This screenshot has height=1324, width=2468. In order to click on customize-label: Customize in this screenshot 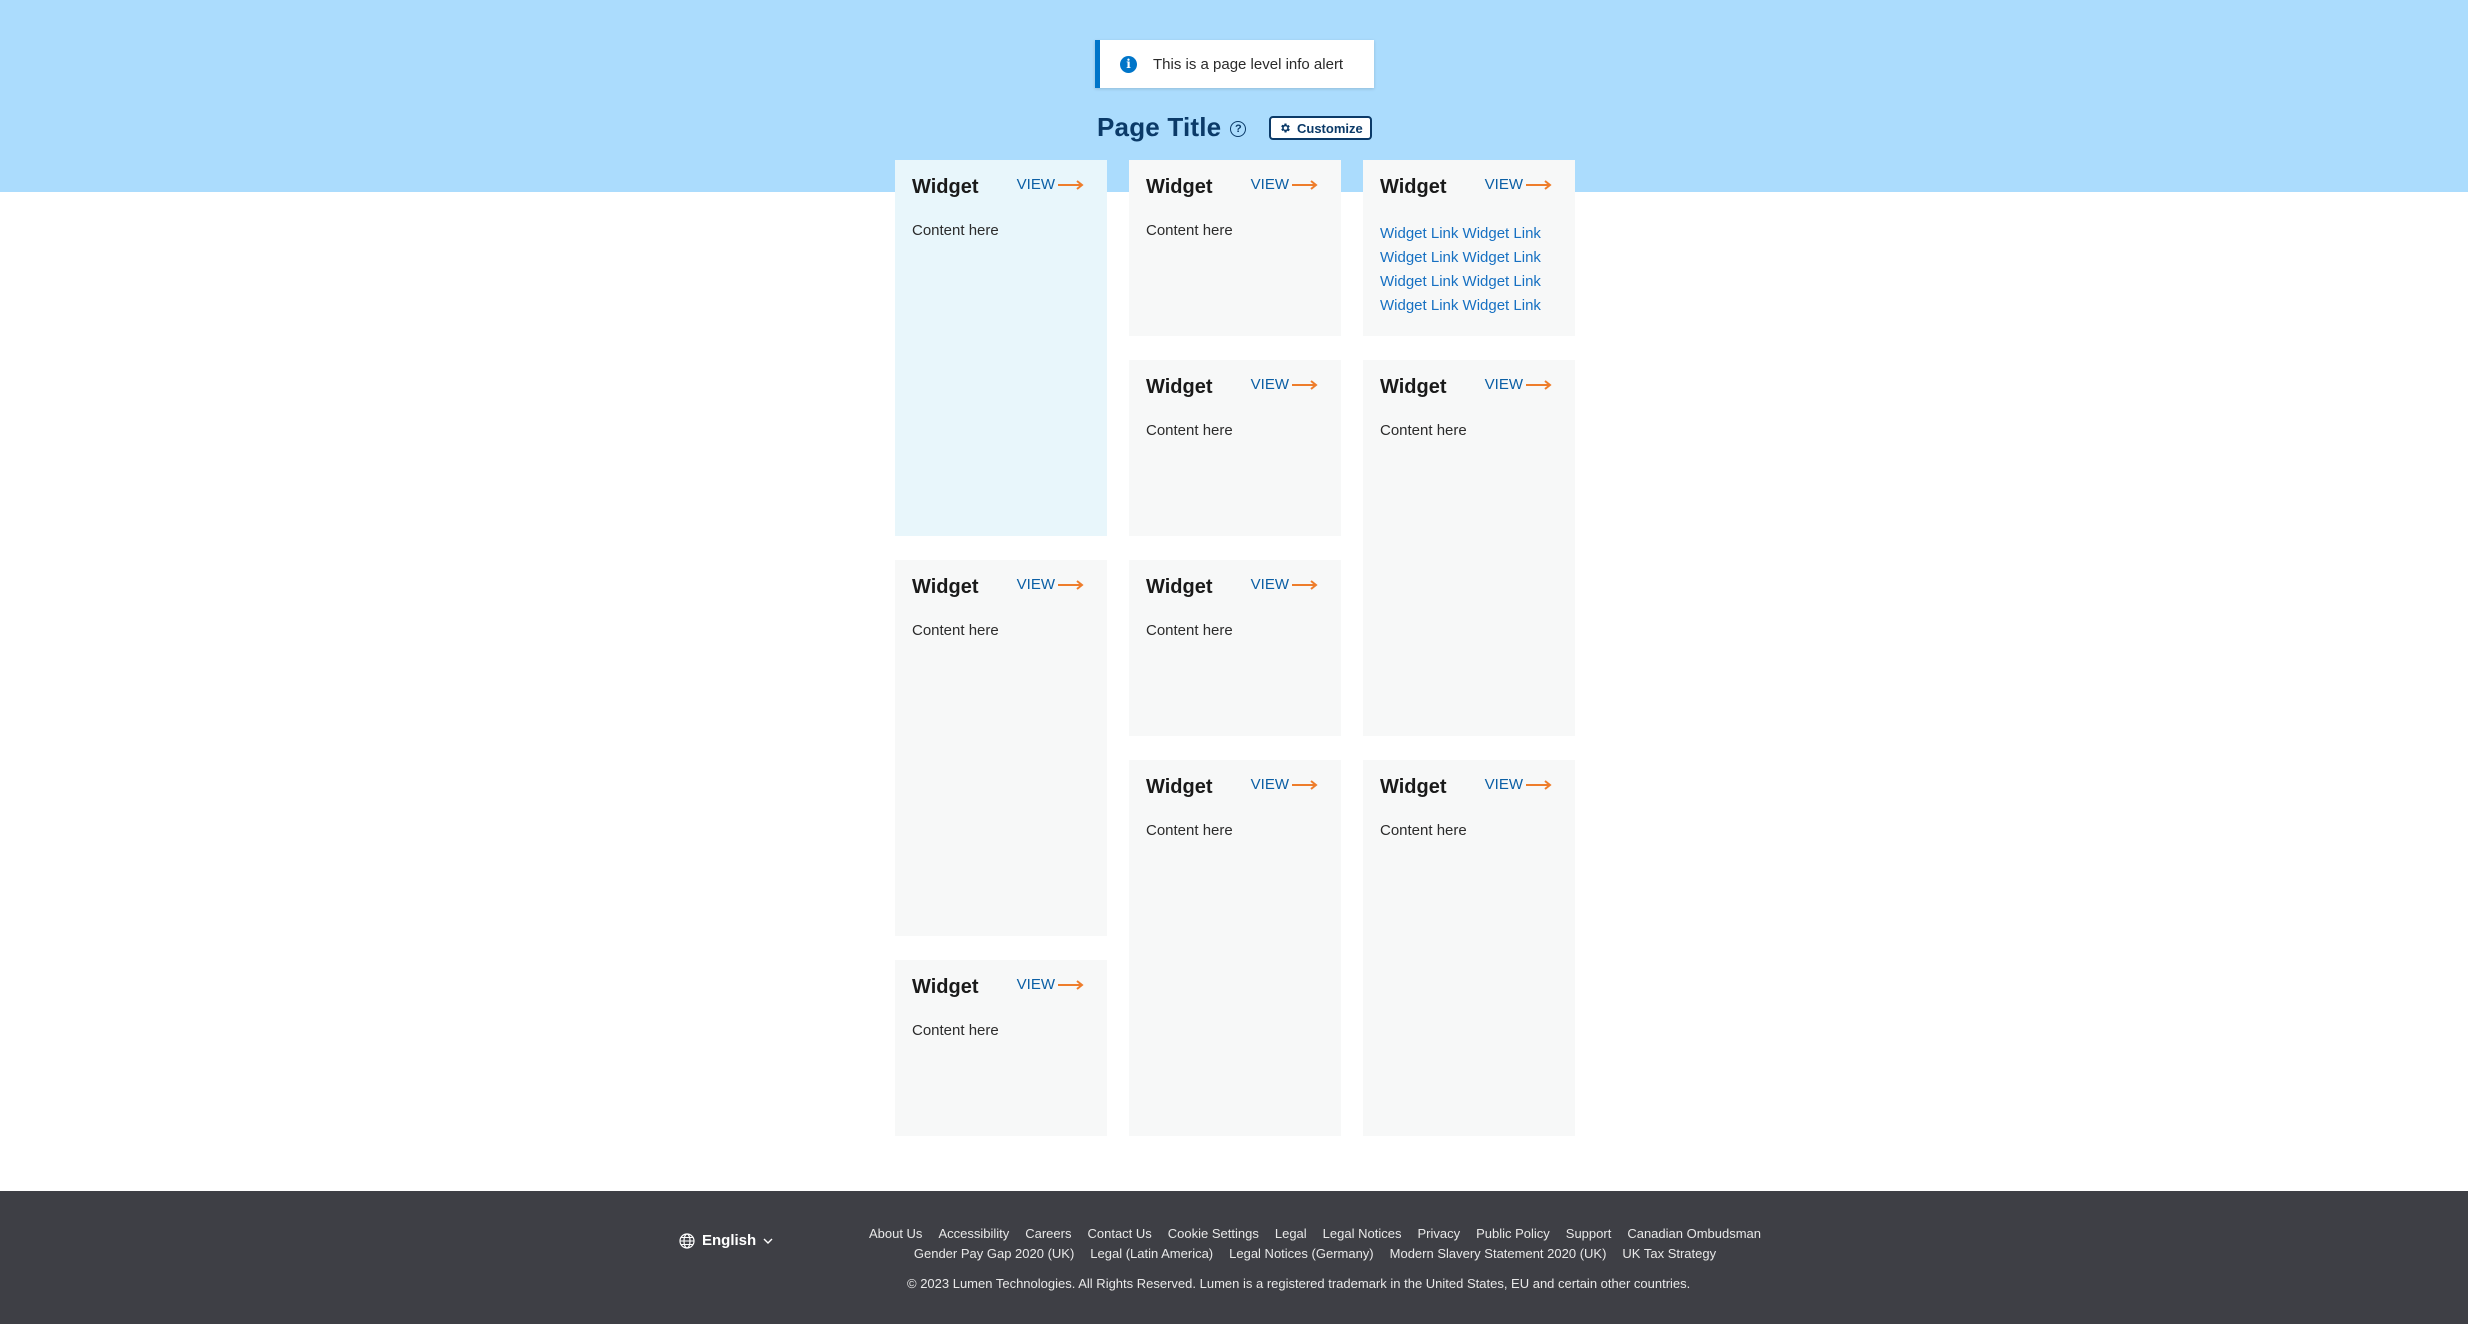, I will do `click(1329, 128)`.